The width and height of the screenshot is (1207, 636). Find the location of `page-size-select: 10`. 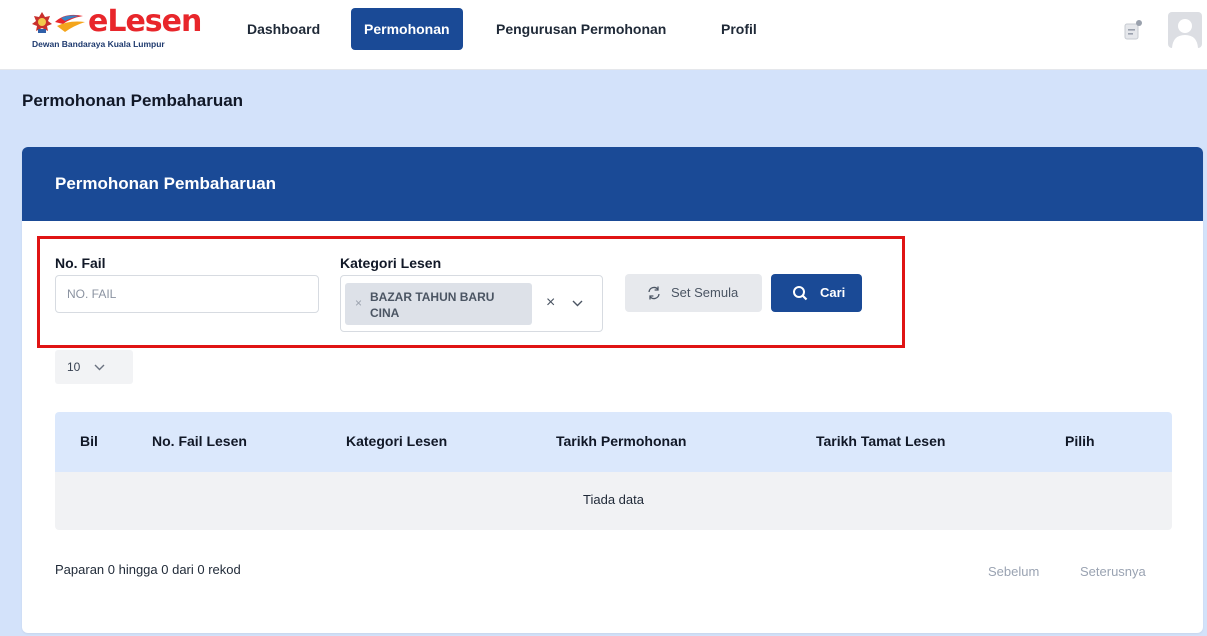

page-size-select: 10 is located at coordinates (94, 367).